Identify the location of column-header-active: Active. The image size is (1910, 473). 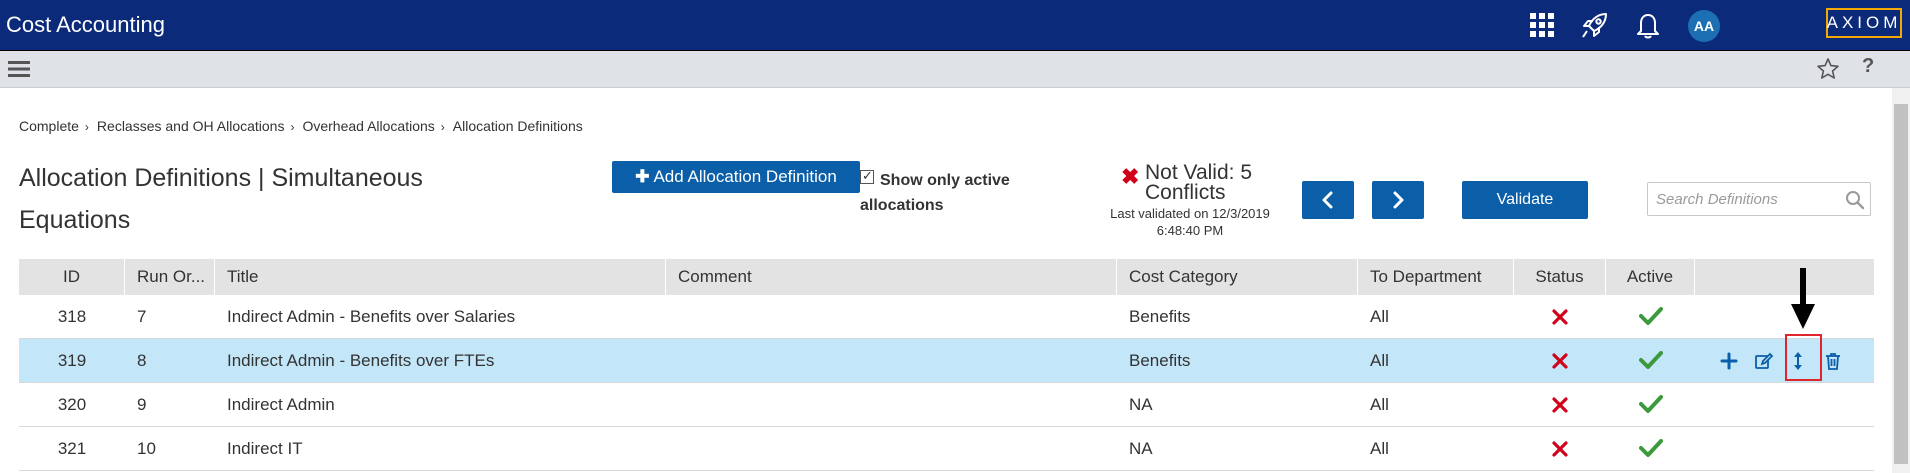
(1650, 277).